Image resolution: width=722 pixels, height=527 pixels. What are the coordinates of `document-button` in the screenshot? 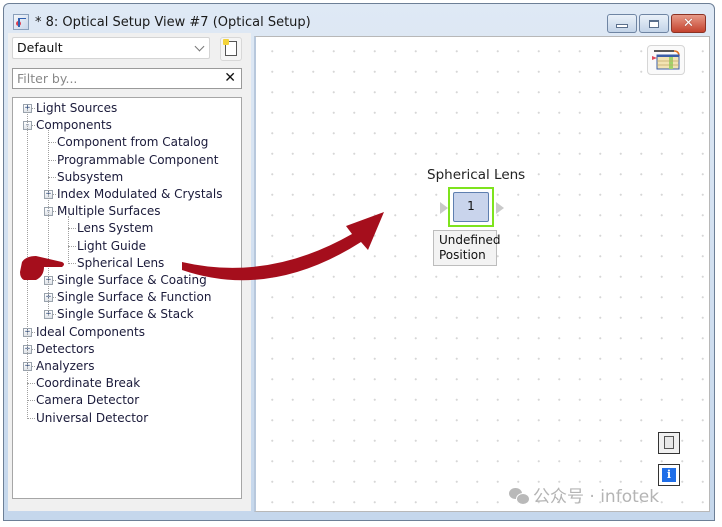 It's located at (669, 443).